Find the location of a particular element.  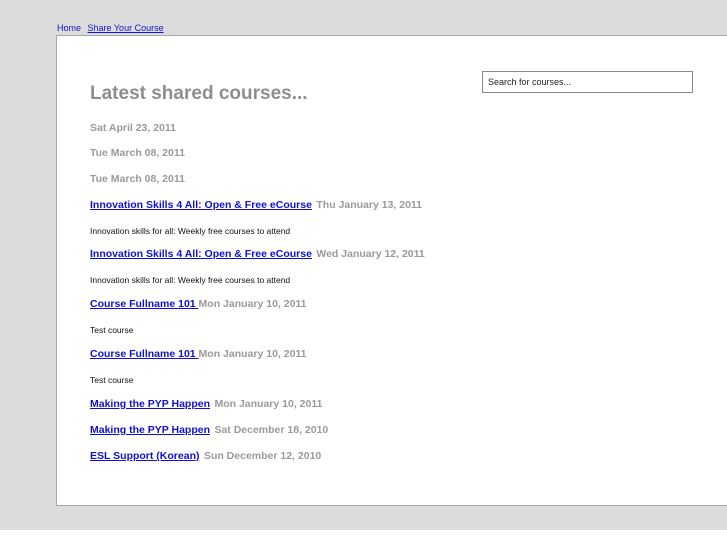

list-item: Sat April 23, 2011 is located at coordinates (133, 127).